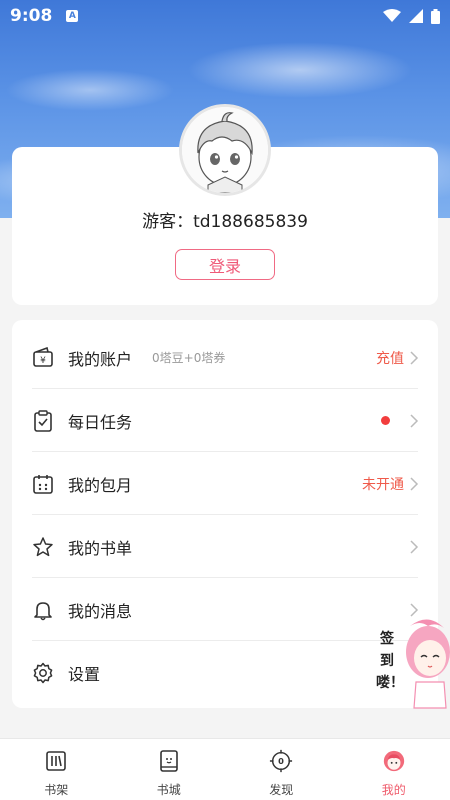 The height and width of the screenshot is (800, 450). I want to click on wallet-icon: ¥, so click(43, 357).